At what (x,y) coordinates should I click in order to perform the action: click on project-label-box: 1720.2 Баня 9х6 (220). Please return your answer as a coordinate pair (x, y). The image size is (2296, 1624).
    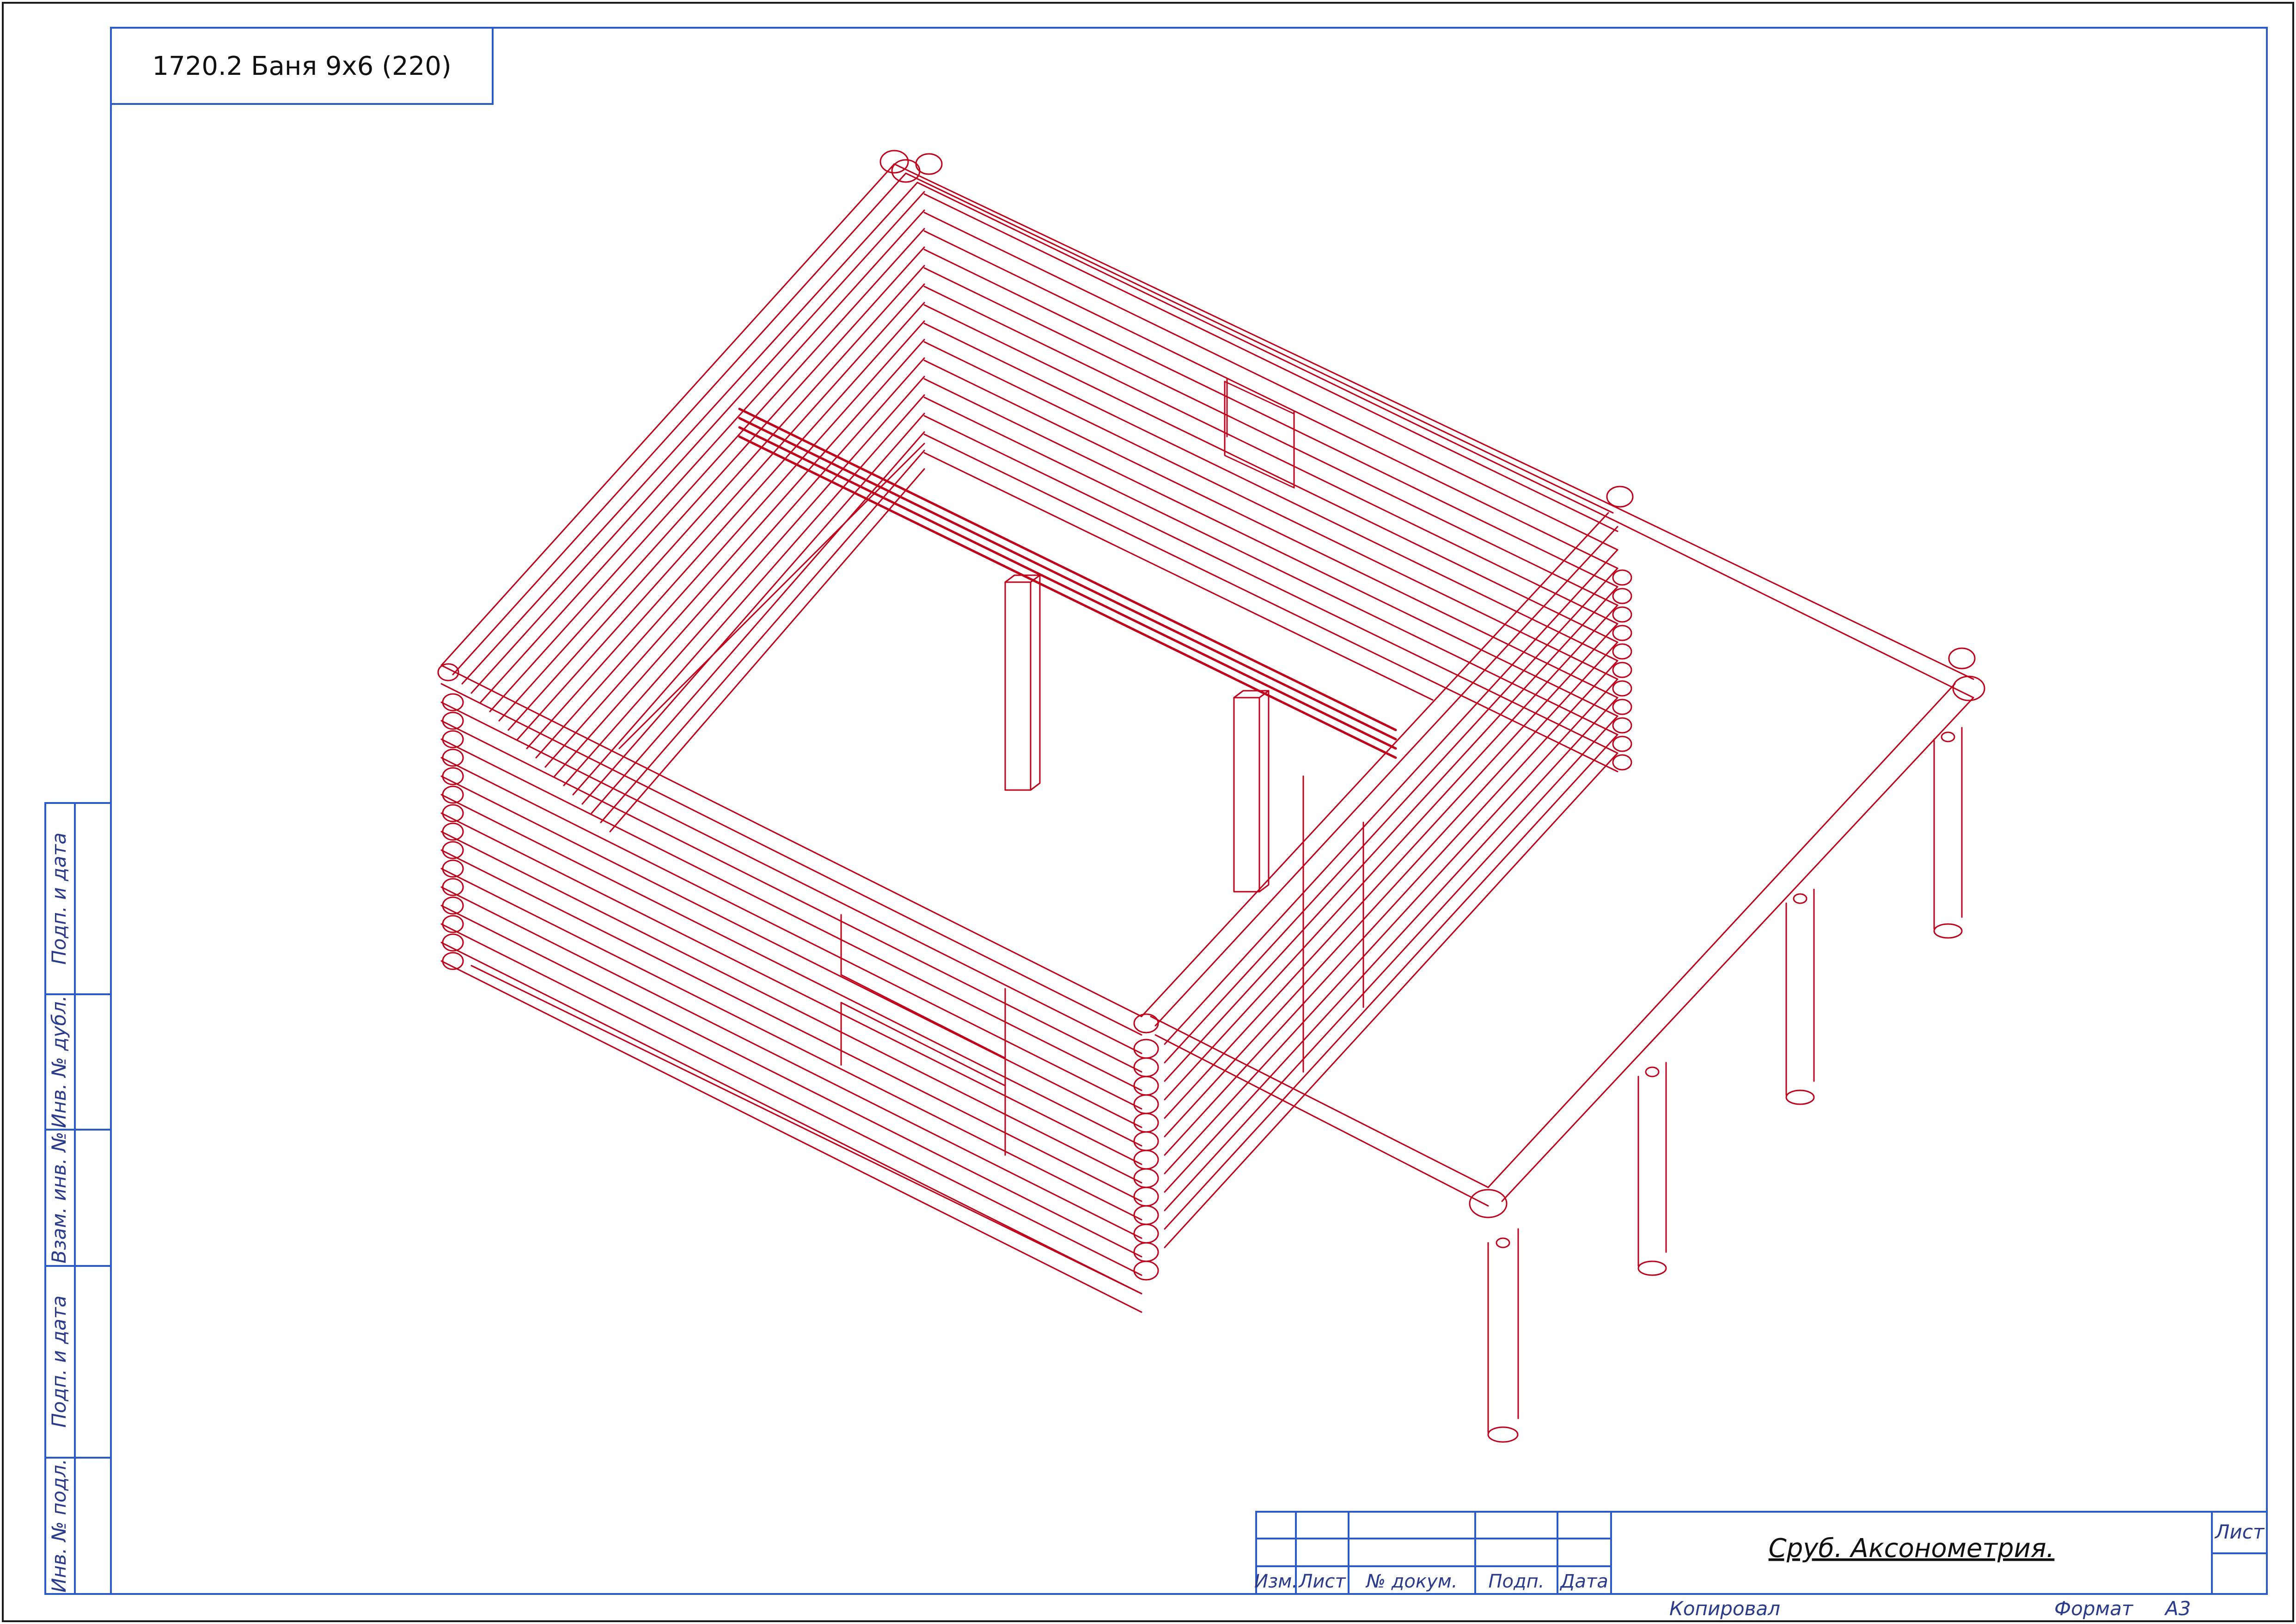
    Looking at the image, I should click on (302, 66).